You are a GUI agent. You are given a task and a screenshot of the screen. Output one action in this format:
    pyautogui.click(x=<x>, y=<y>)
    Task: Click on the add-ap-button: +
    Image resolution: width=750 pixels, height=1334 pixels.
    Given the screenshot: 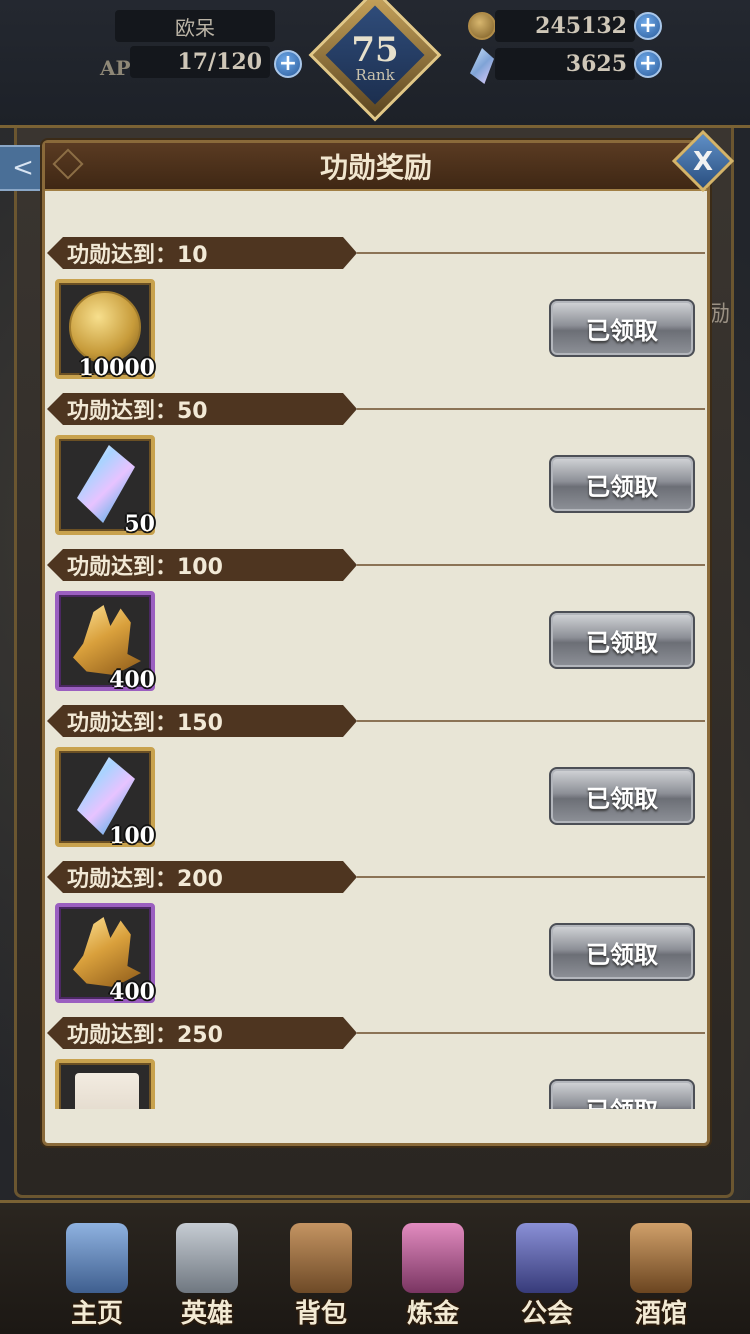 What is the action you would take?
    pyautogui.click(x=288, y=64)
    